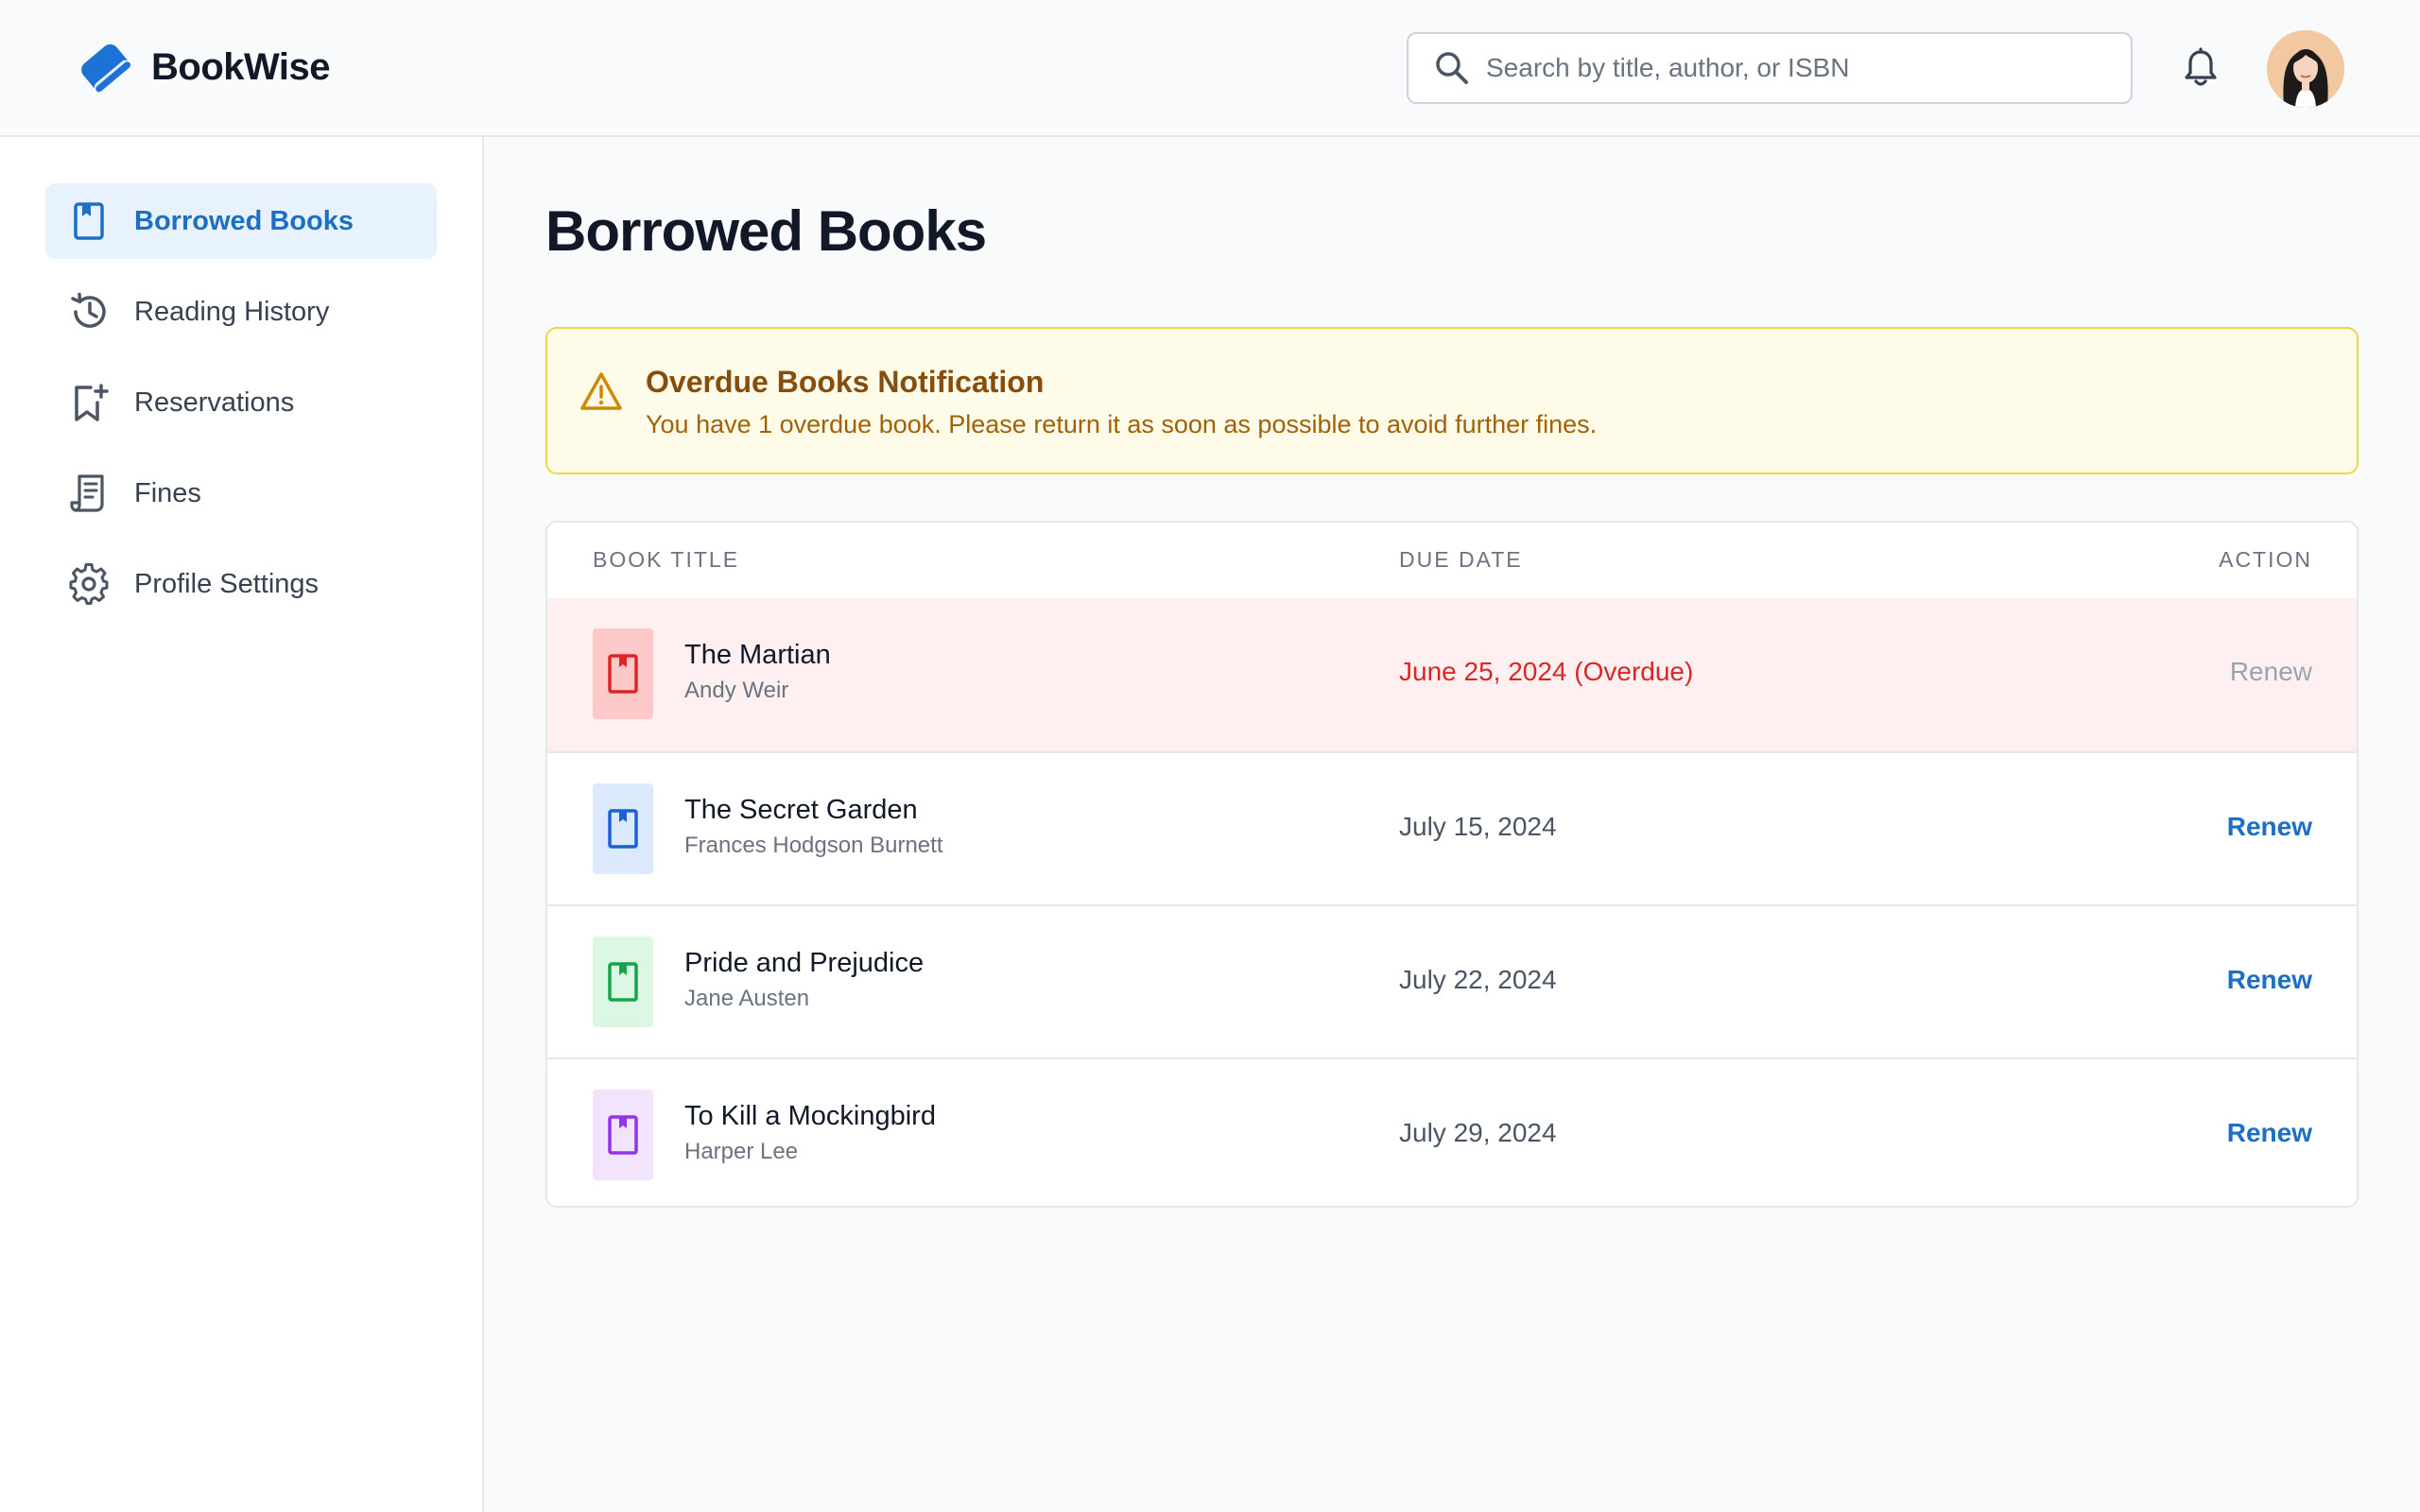  What do you see at coordinates (666, 559) in the screenshot?
I see `column-header-book-title: BOOK TITLE` at bounding box center [666, 559].